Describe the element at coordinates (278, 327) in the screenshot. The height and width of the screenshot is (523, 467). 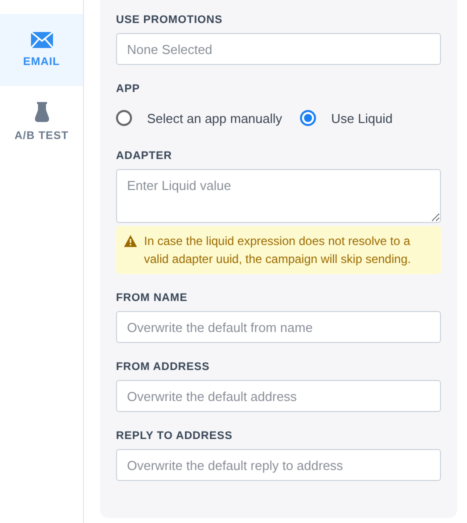
I see `input-field: Overwrite the default from name` at that location.